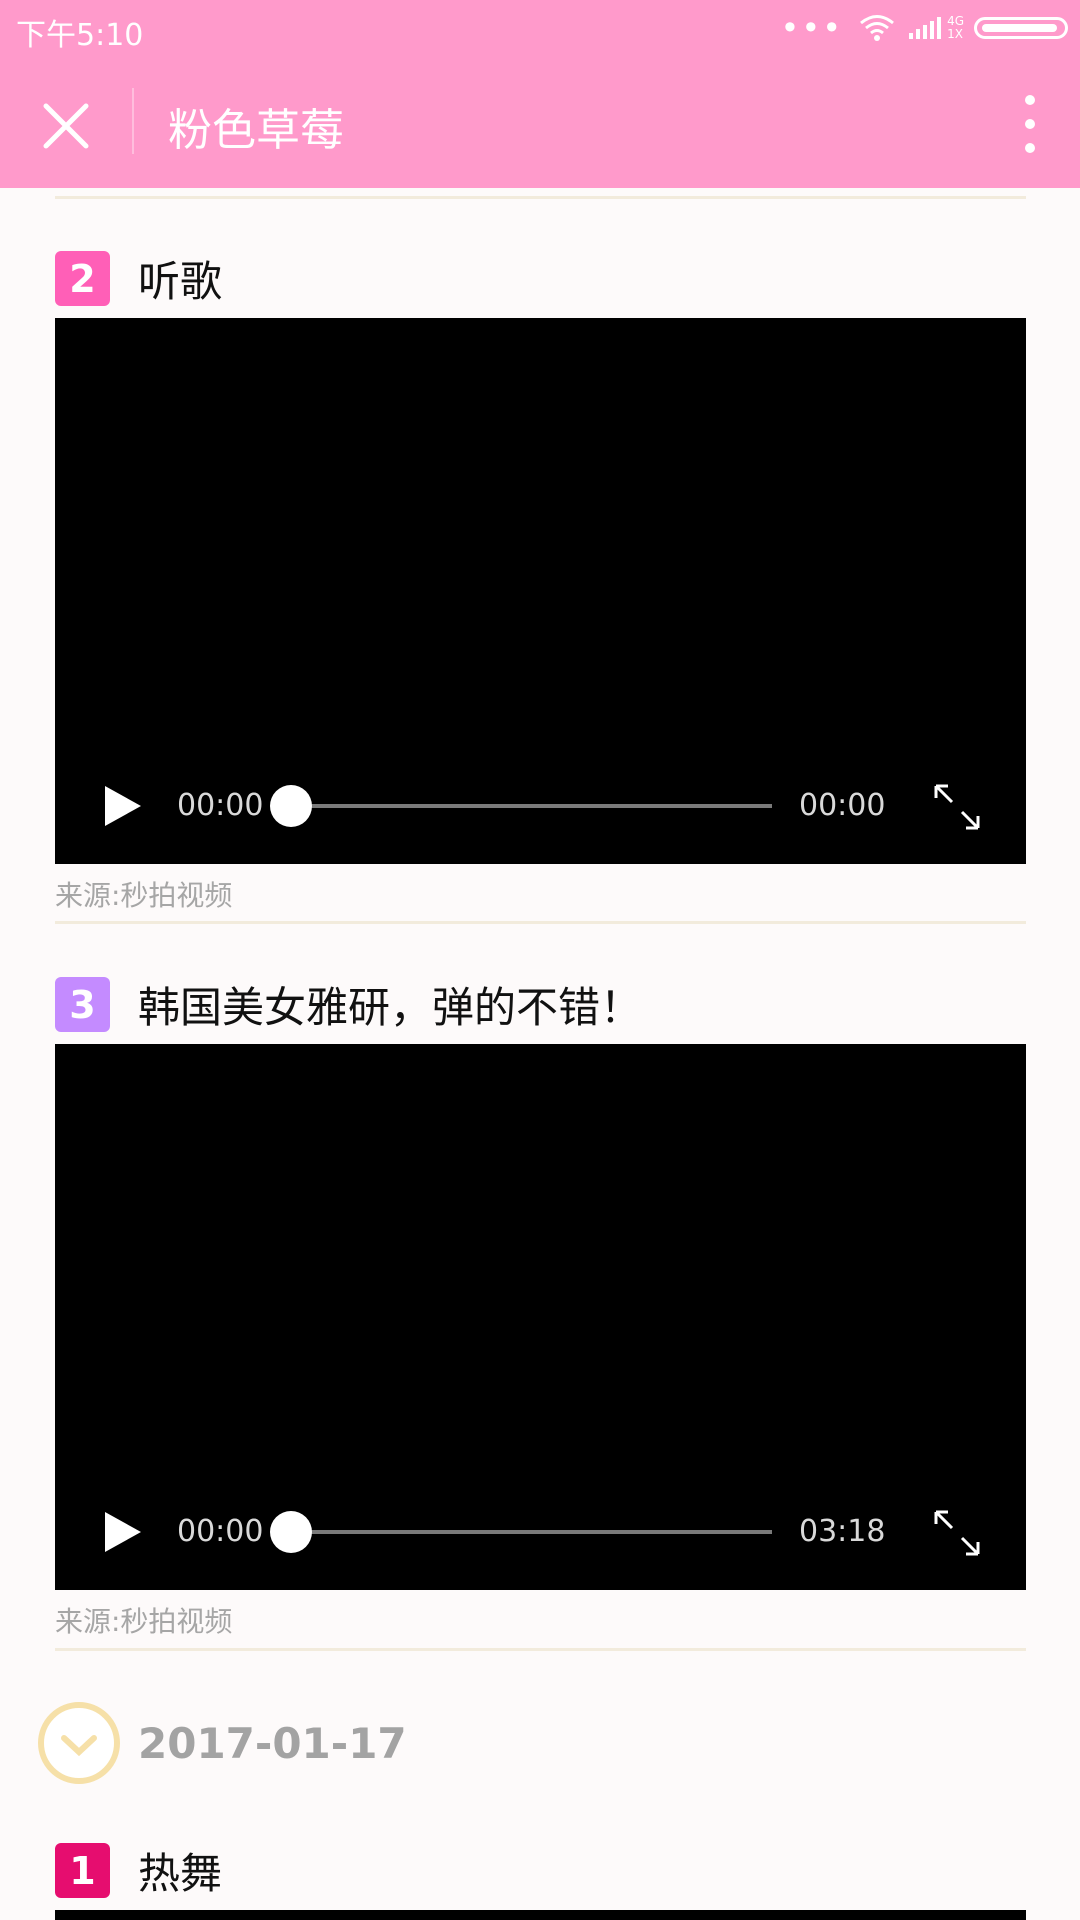 The image size is (1080, 1920). Describe the element at coordinates (180, 281) in the screenshot. I see `section-title: 听歌` at that location.